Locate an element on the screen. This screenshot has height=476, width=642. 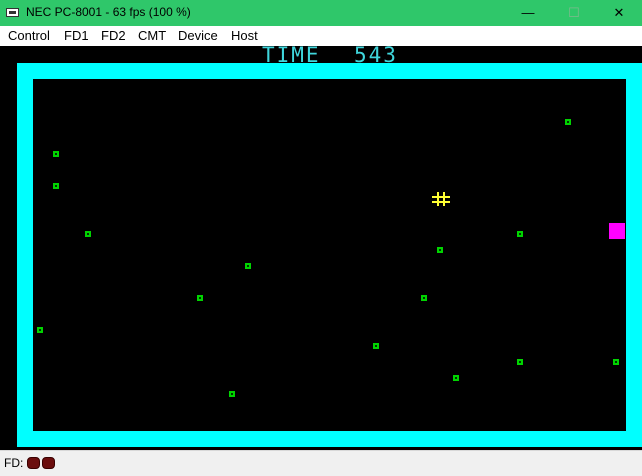
close-button: ✕ is located at coordinates (619, 13).